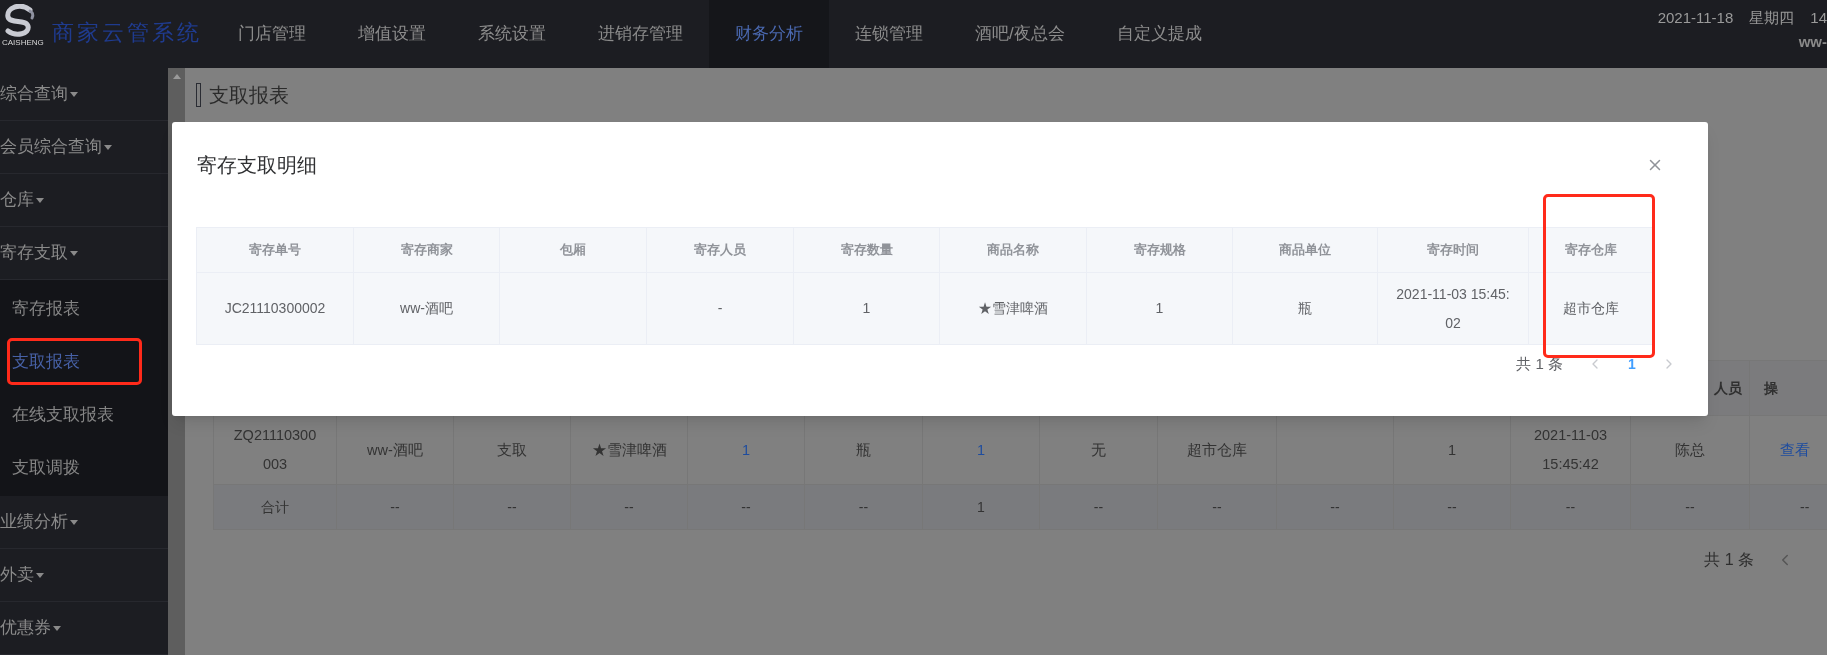 This screenshot has width=1827, height=655. I want to click on table-cell-text: 支取, so click(512, 450).